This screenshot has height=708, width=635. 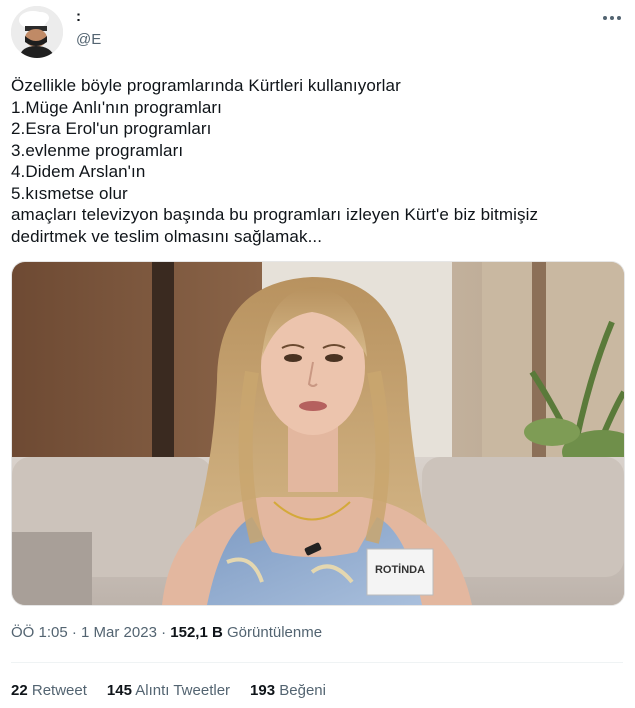 I want to click on tweet-line: 5.kısmetse olur, so click(x=69, y=193).